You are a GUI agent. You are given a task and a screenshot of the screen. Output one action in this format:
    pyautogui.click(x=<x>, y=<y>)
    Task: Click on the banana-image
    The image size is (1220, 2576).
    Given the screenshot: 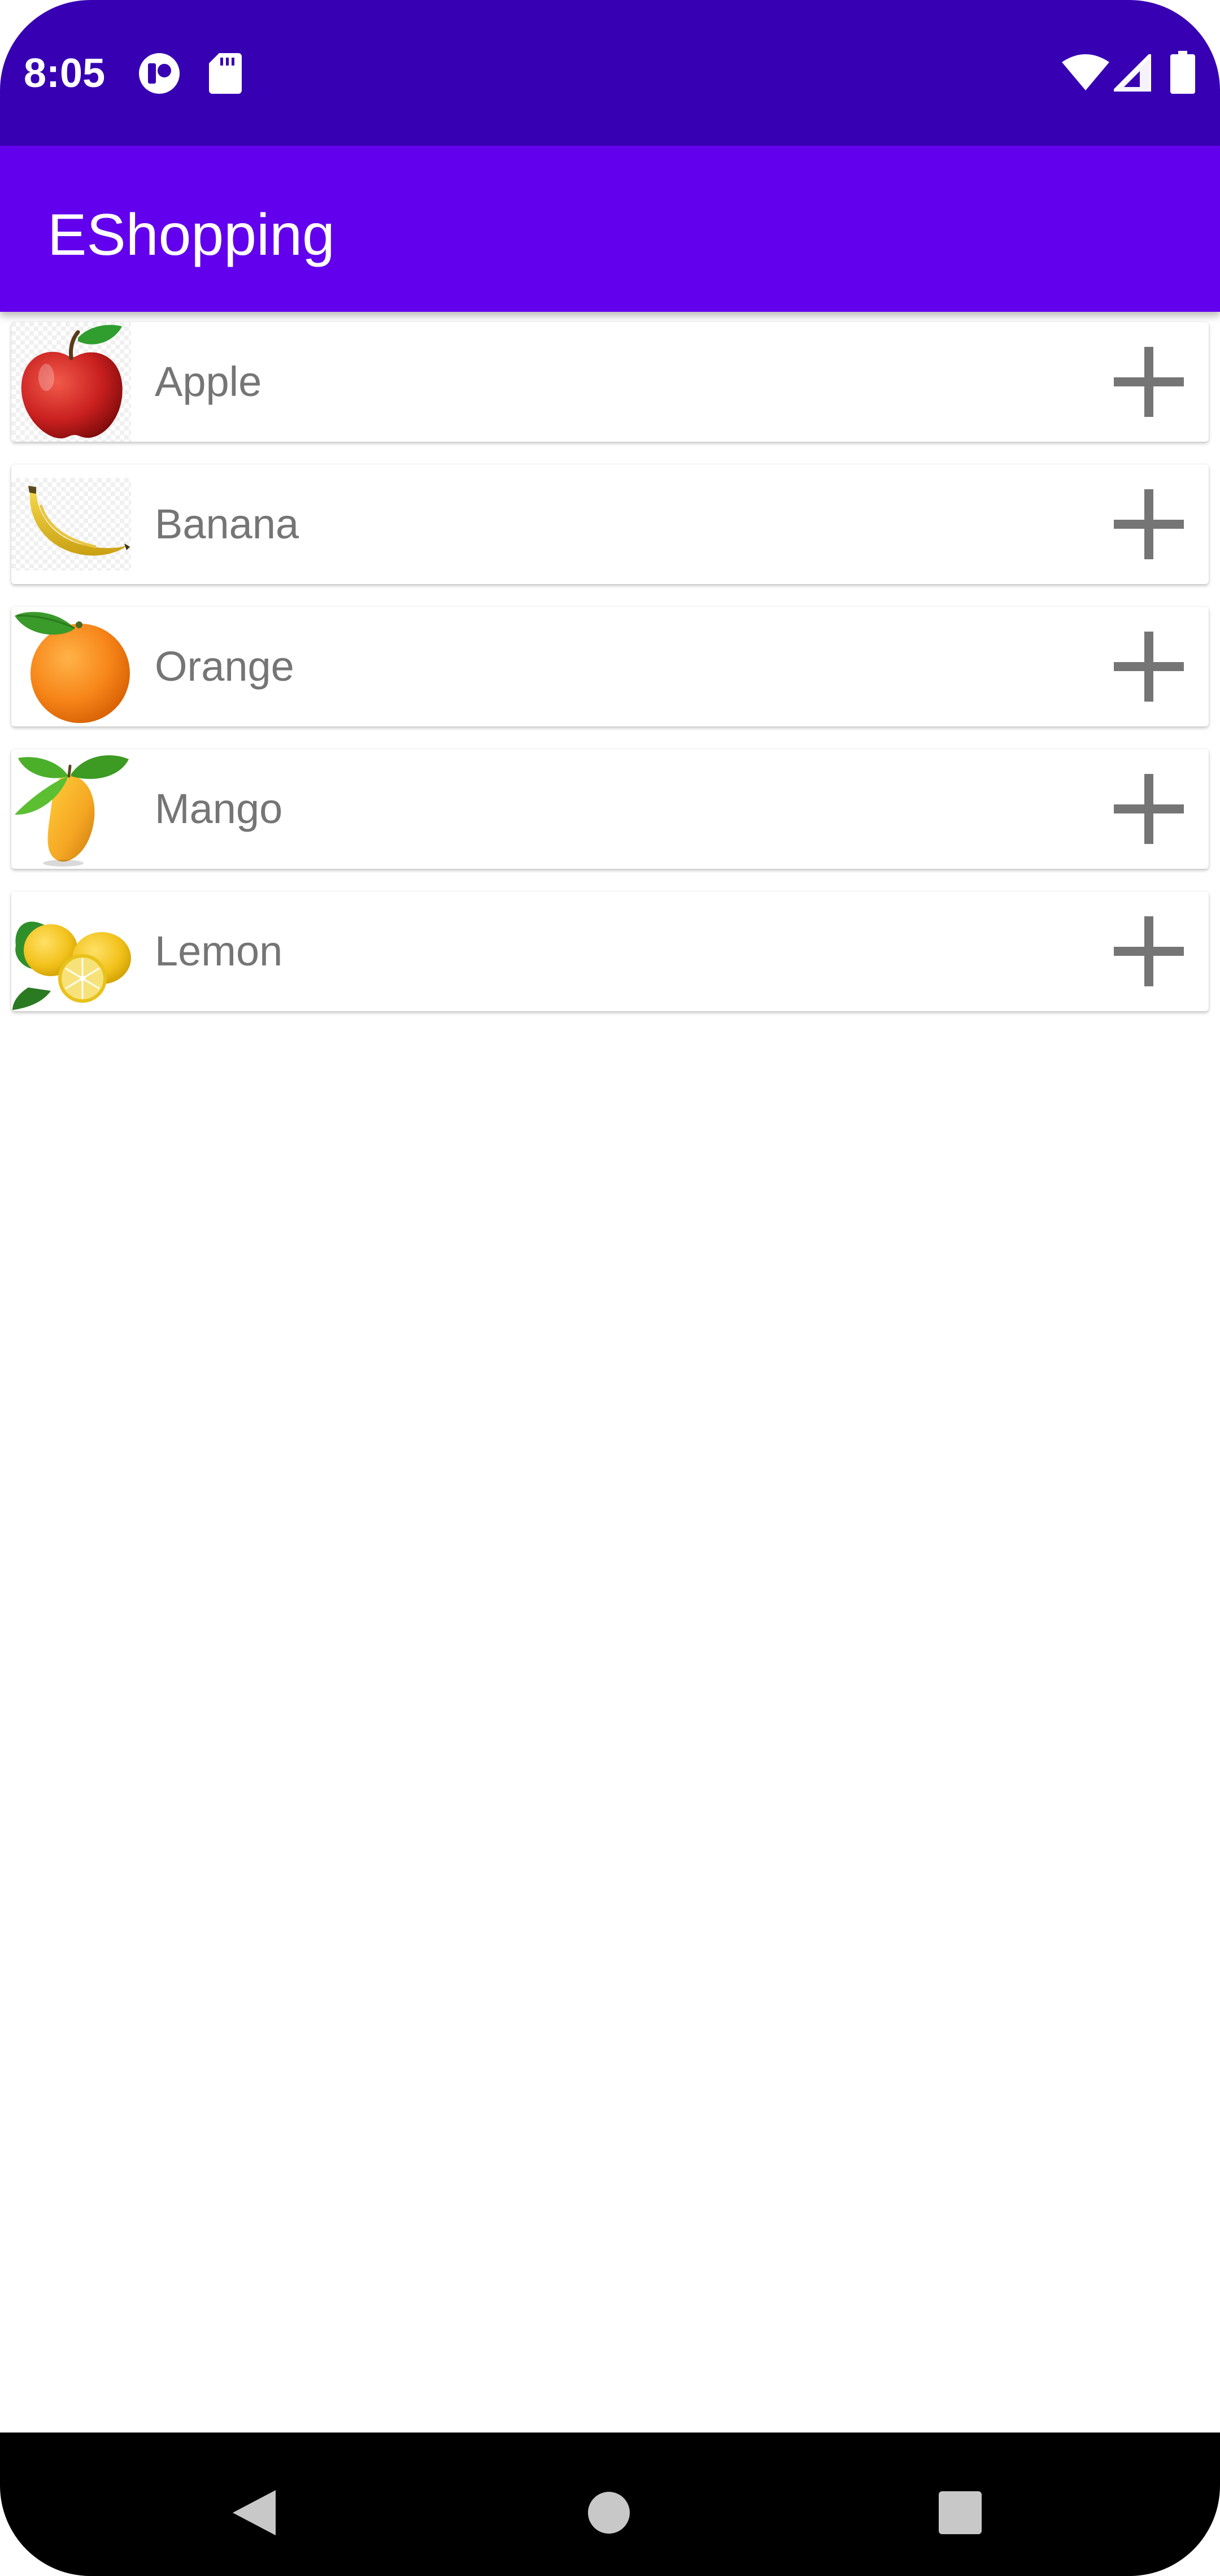 What is the action you would take?
    pyautogui.click(x=71, y=524)
    